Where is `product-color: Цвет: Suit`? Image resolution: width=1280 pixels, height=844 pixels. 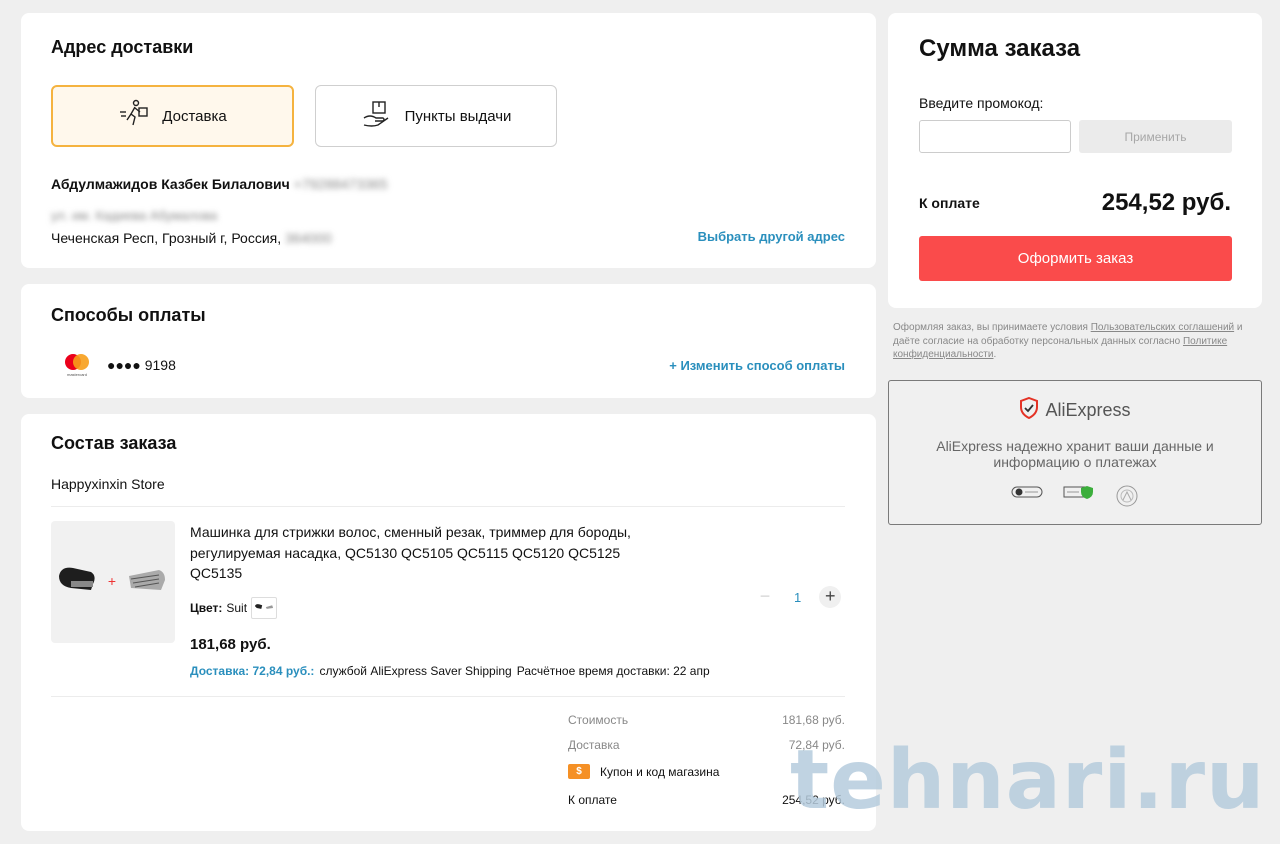
product-color: Цвет: Suit is located at coordinates (234, 608).